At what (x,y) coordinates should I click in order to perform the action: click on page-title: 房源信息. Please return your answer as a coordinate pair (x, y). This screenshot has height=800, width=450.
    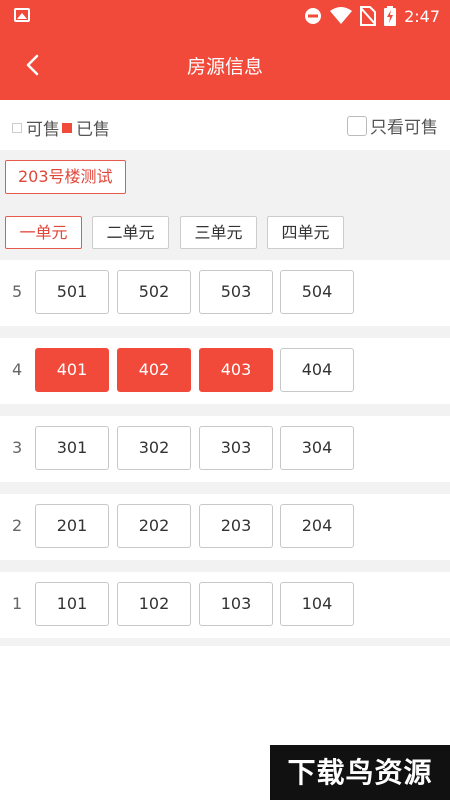
    Looking at the image, I should click on (224, 67).